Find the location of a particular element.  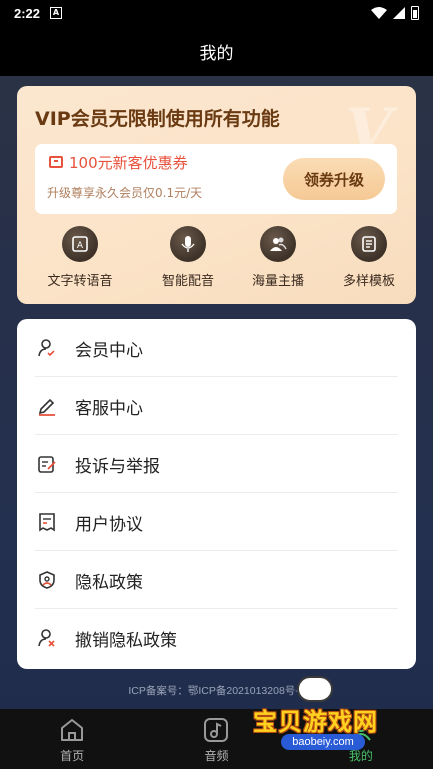

status-time: 2:22 is located at coordinates (27, 13).